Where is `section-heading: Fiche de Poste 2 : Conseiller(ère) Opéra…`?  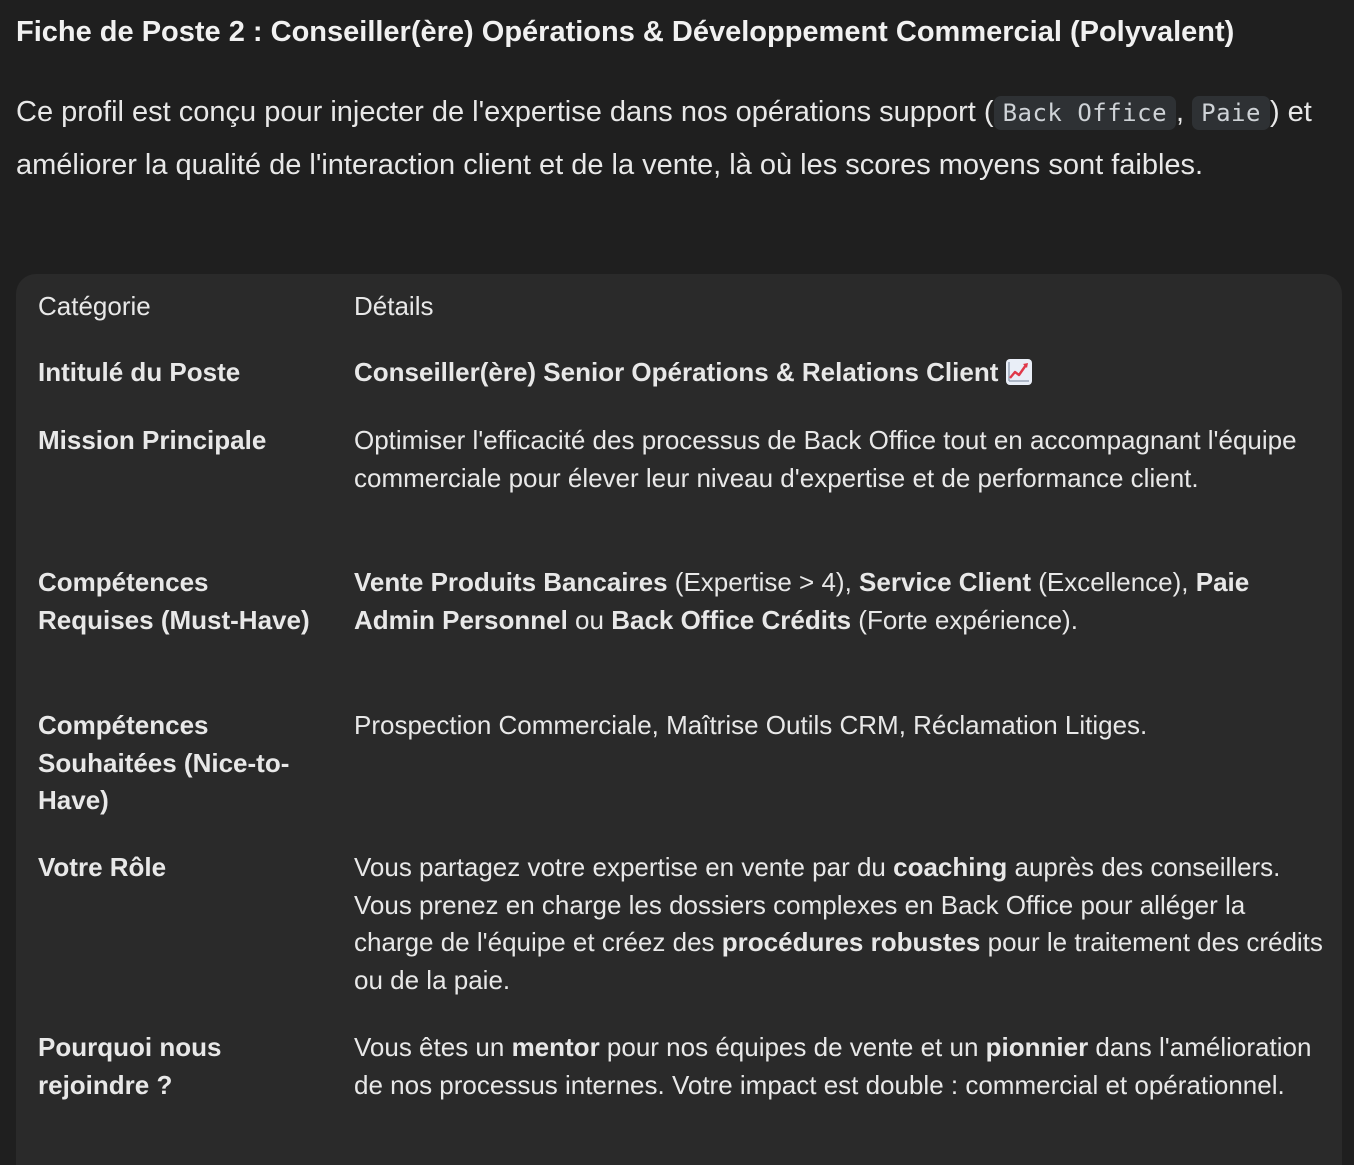 section-heading: Fiche de Poste 2 : Conseiller(ère) Opéra… is located at coordinates (625, 32).